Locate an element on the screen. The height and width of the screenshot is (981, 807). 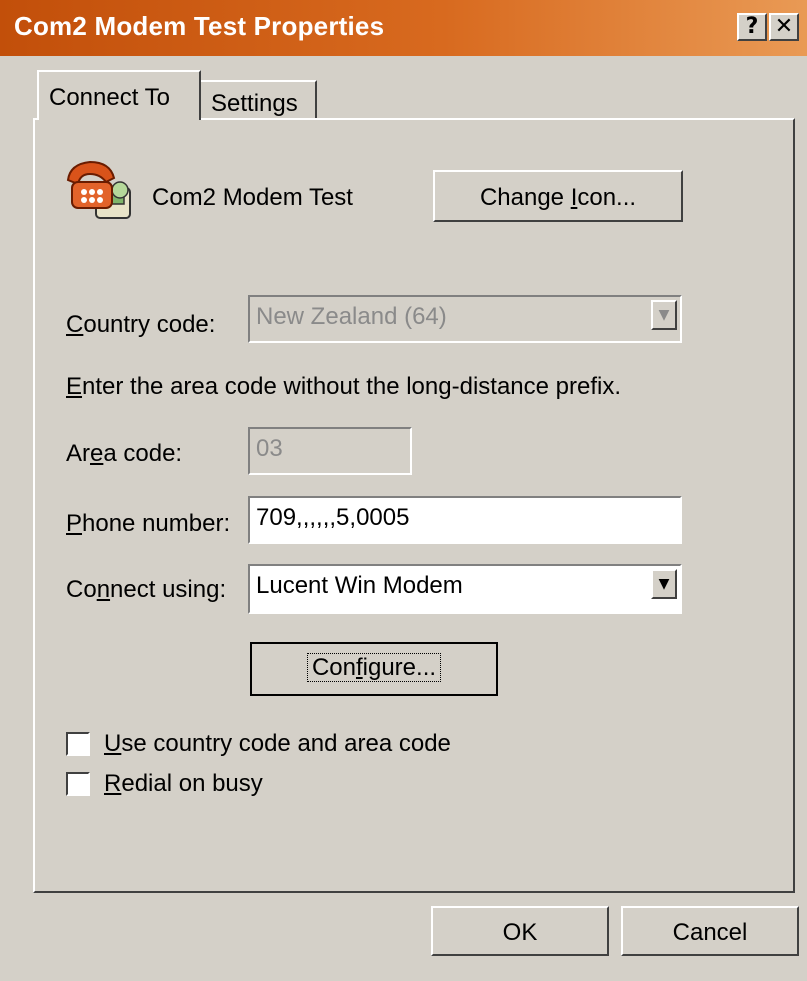
cancel-button: Cancel is located at coordinates (710, 931).